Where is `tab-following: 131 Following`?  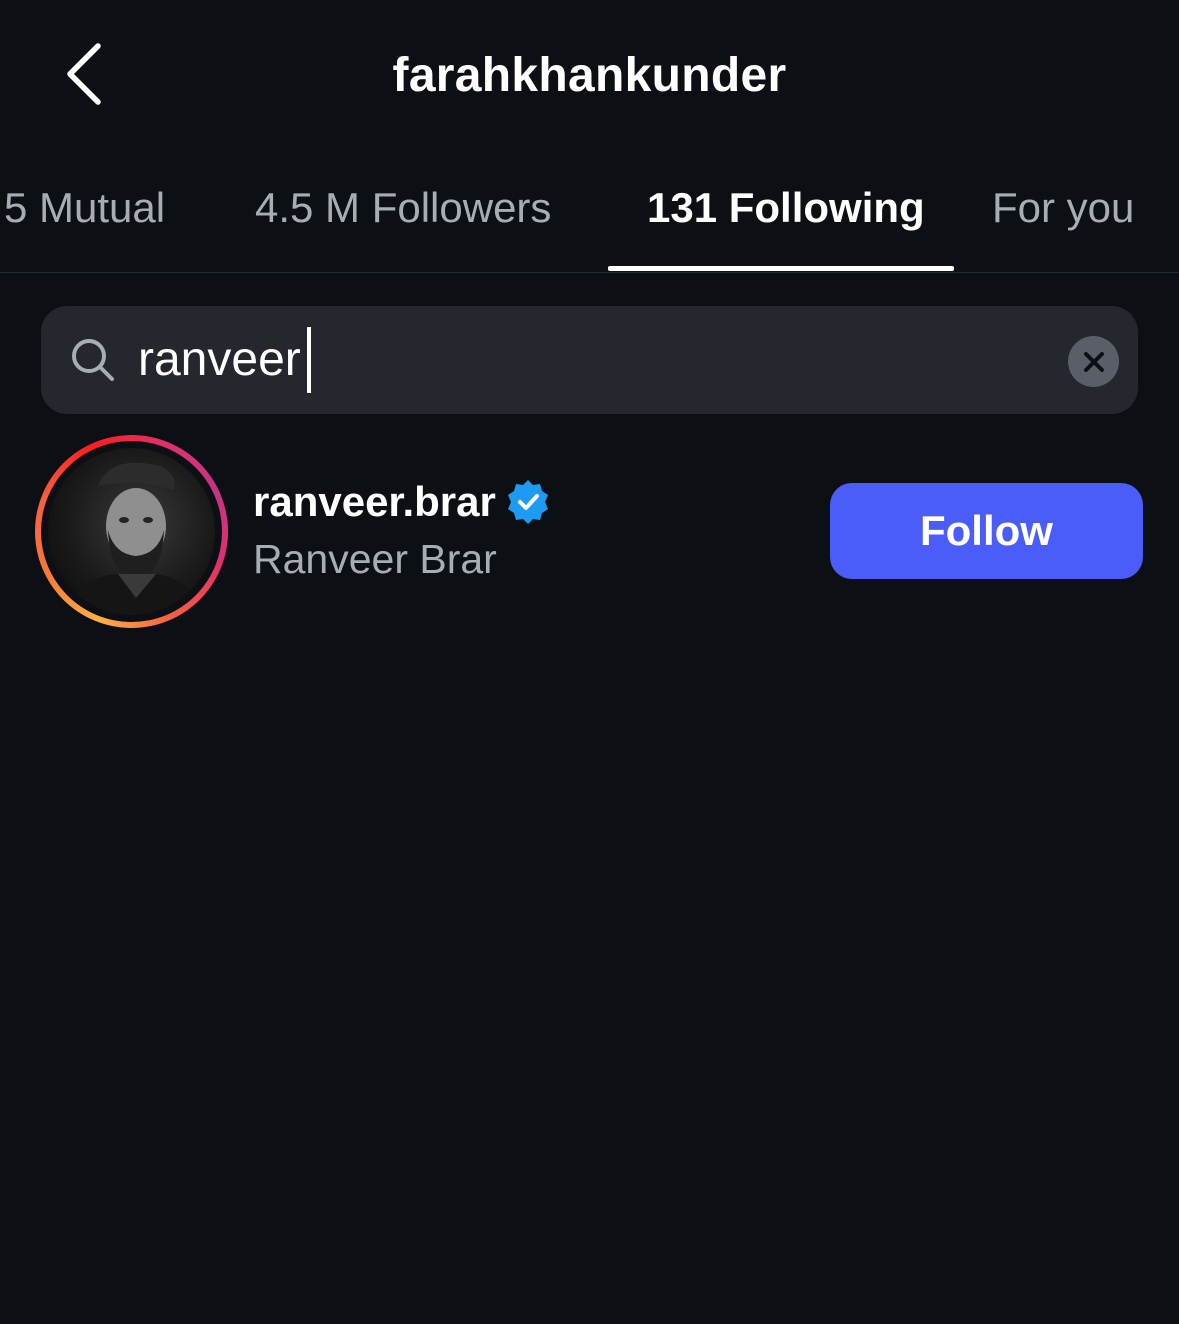 tab-following: 131 Following is located at coordinates (786, 208).